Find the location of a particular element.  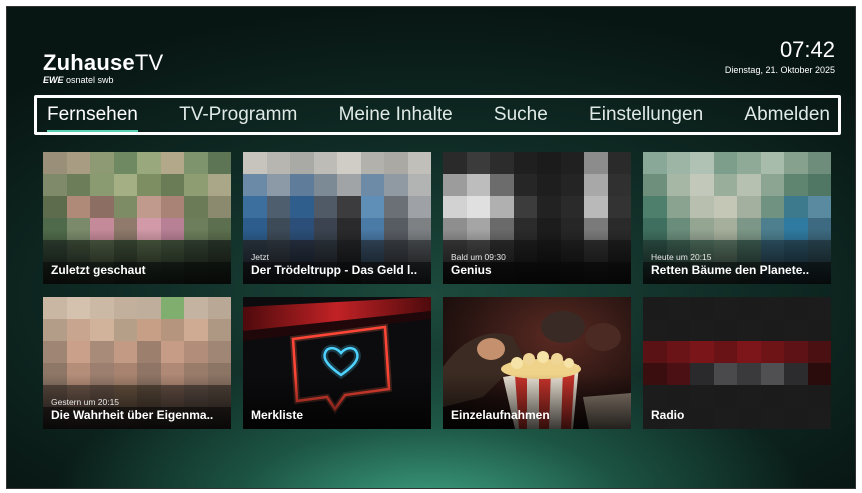

nav-item-suche: Suche is located at coordinates (521, 115).